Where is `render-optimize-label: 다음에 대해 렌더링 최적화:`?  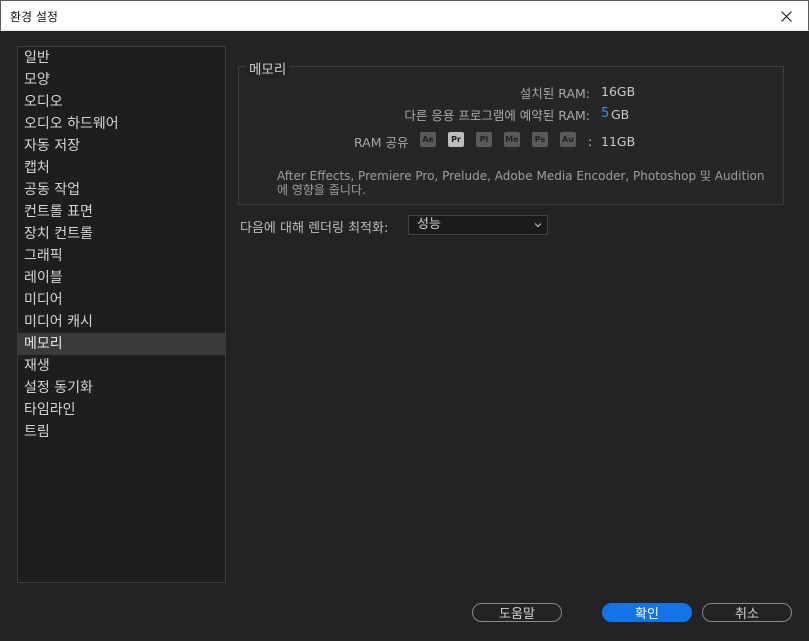
render-optimize-label: 다음에 대해 렌더링 최적화: is located at coordinates (314, 228).